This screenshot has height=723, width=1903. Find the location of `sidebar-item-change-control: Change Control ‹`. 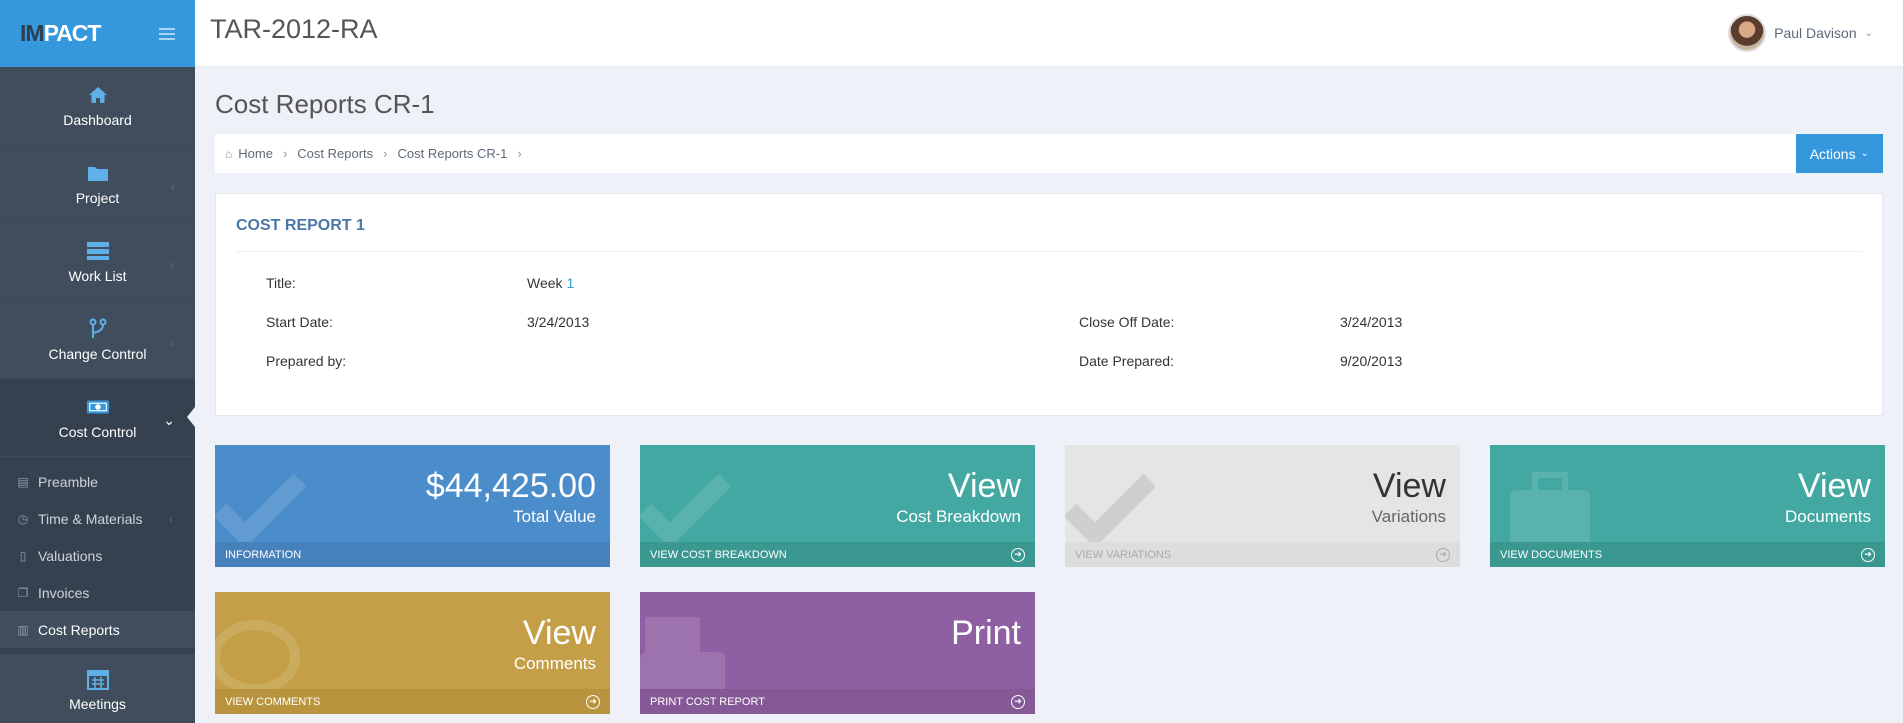

sidebar-item-change-control: Change Control ‹ is located at coordinates (97, 340).